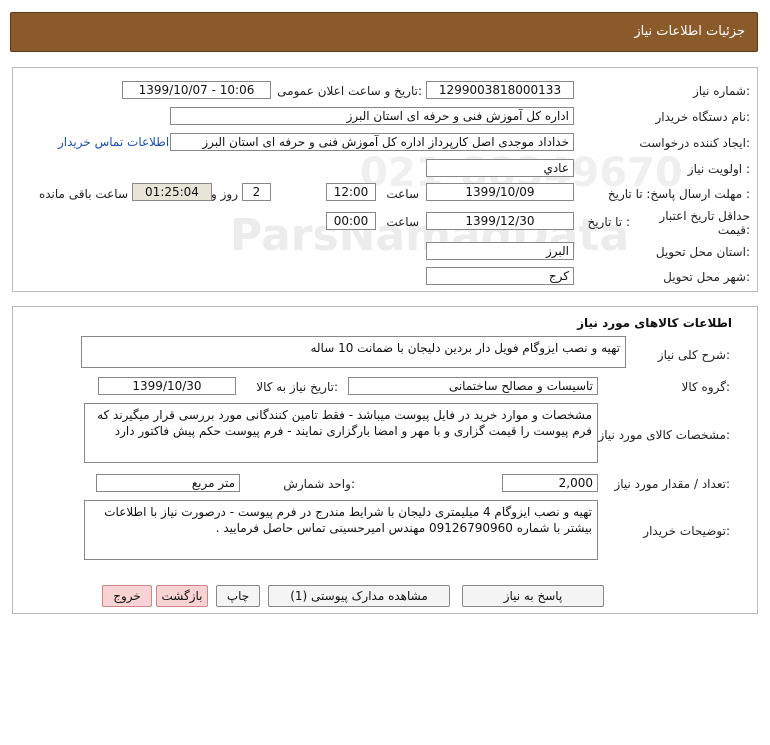 This screenshot has width=770, height=745. Describe the element at coordinates (500, 192) in the screenshot. I see `deadline-date-field: 1399/10/09` at that location.